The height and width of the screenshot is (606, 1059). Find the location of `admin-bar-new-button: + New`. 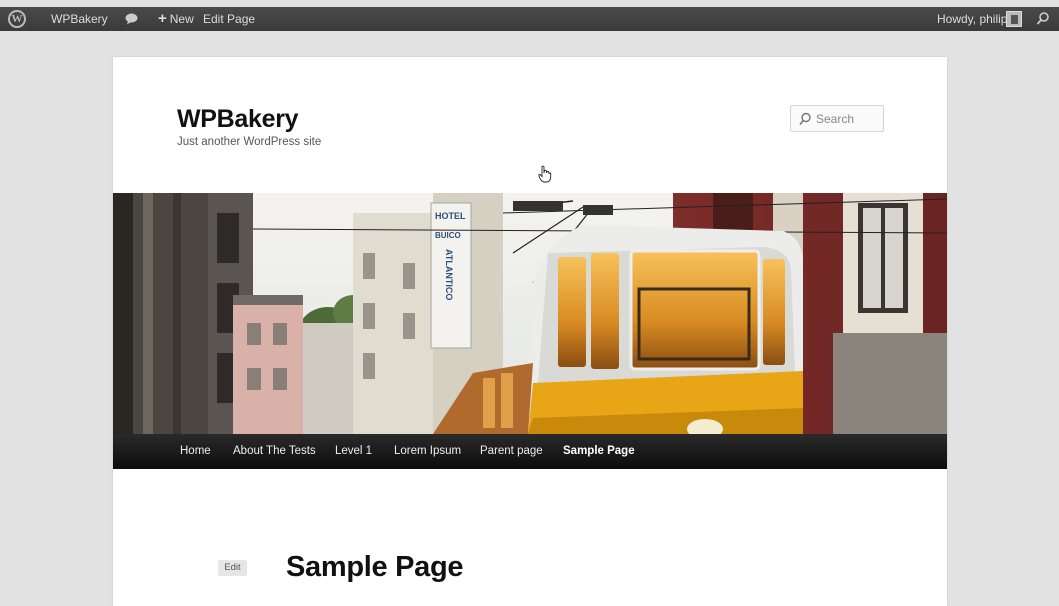

admin-bar-new-button: + New is located at coordinates (176, 19).